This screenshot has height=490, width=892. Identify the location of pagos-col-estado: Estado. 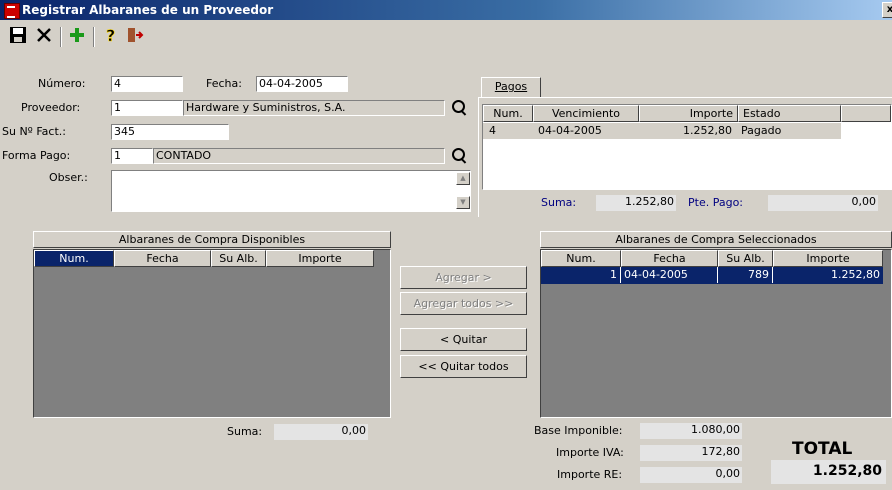
(789, 113).